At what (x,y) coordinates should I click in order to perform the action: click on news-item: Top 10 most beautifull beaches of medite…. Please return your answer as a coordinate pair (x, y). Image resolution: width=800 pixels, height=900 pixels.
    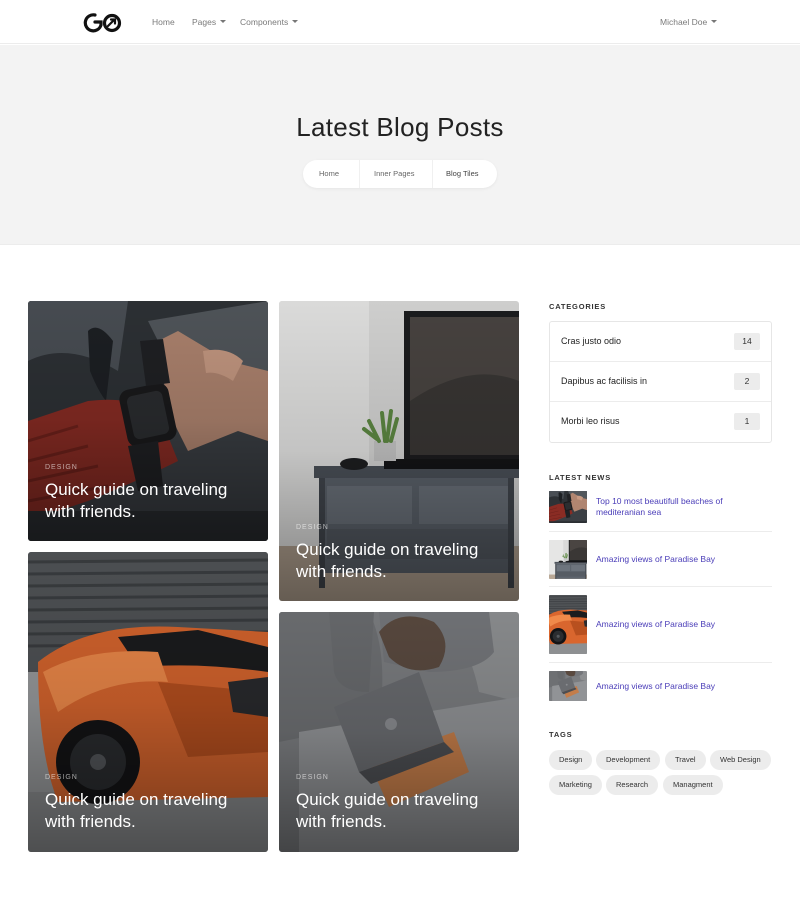
    Looking at the image, I should click on (660, 511).